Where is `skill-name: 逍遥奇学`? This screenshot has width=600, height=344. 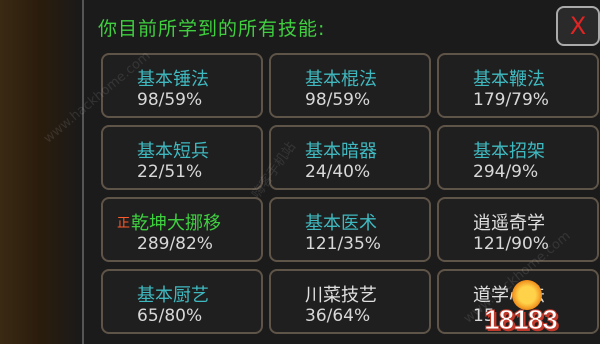
skill-name: 逍遥奇学 is located at coordinates (509, 223).